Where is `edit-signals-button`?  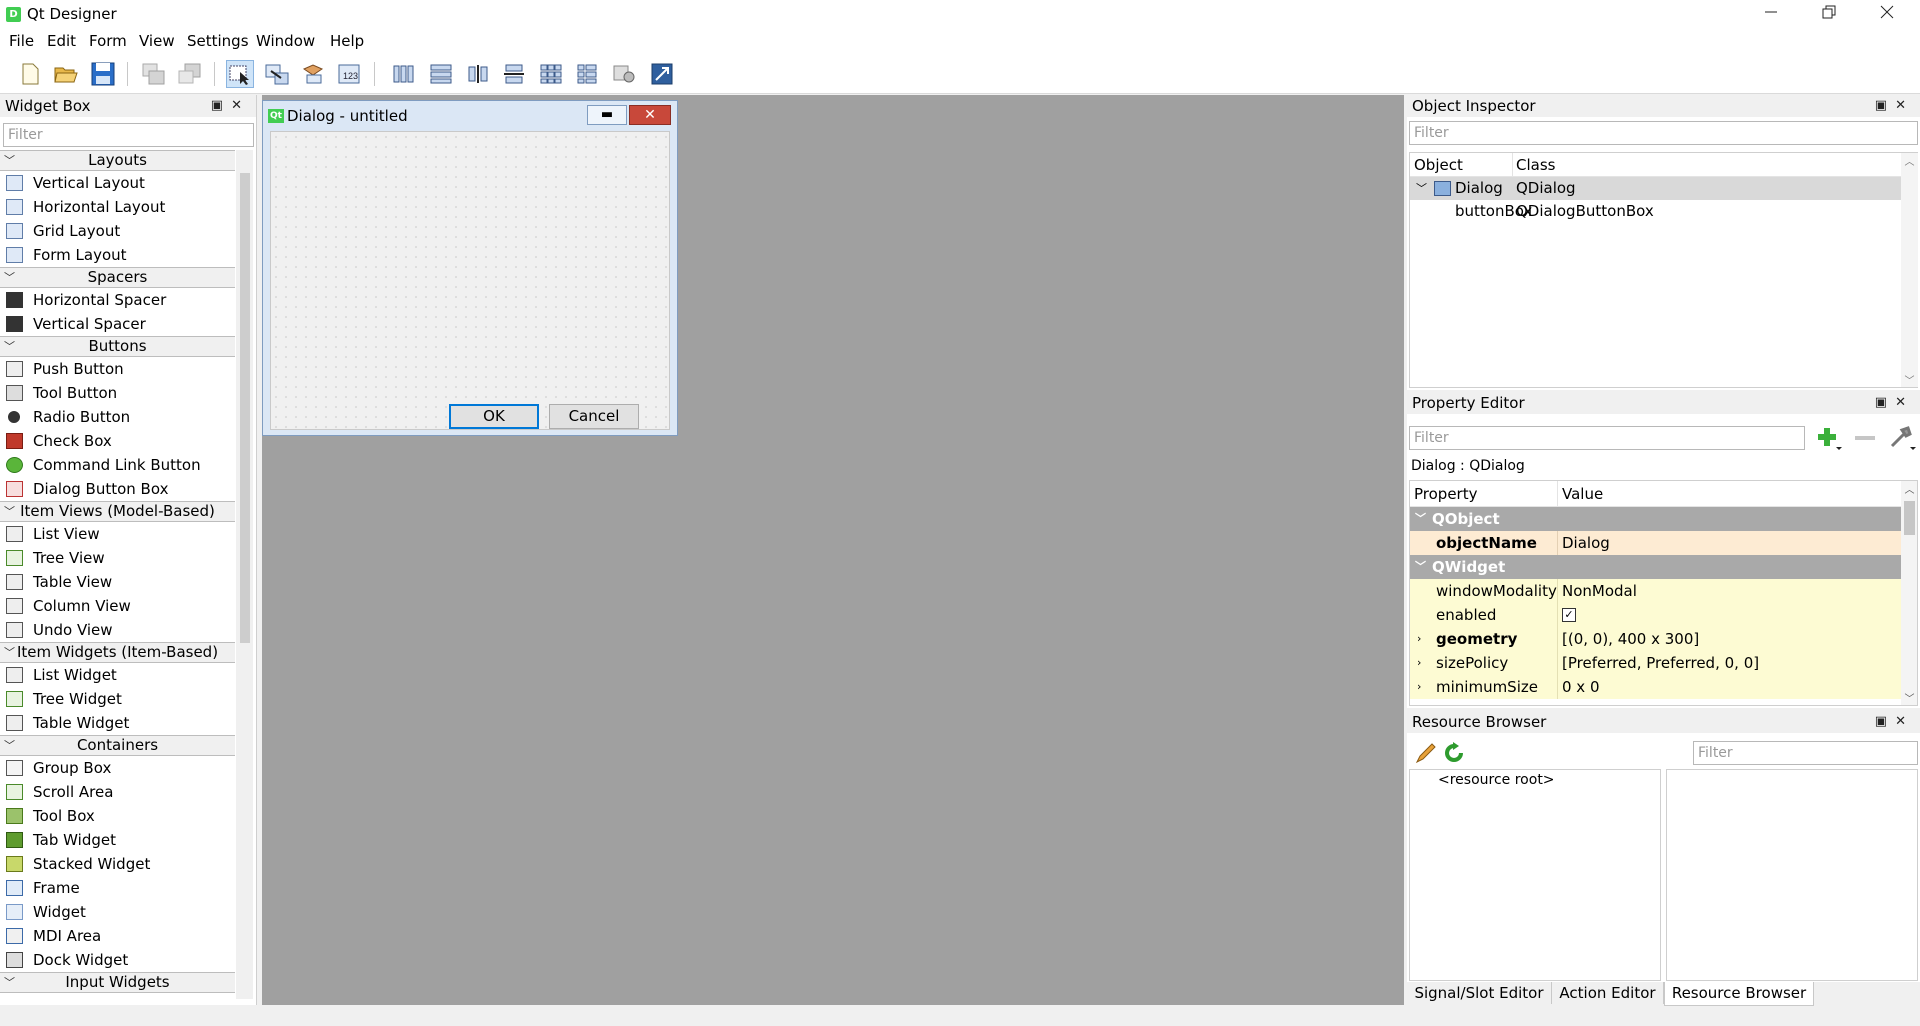 edit-signals-button is located at coordinates (277, 74).